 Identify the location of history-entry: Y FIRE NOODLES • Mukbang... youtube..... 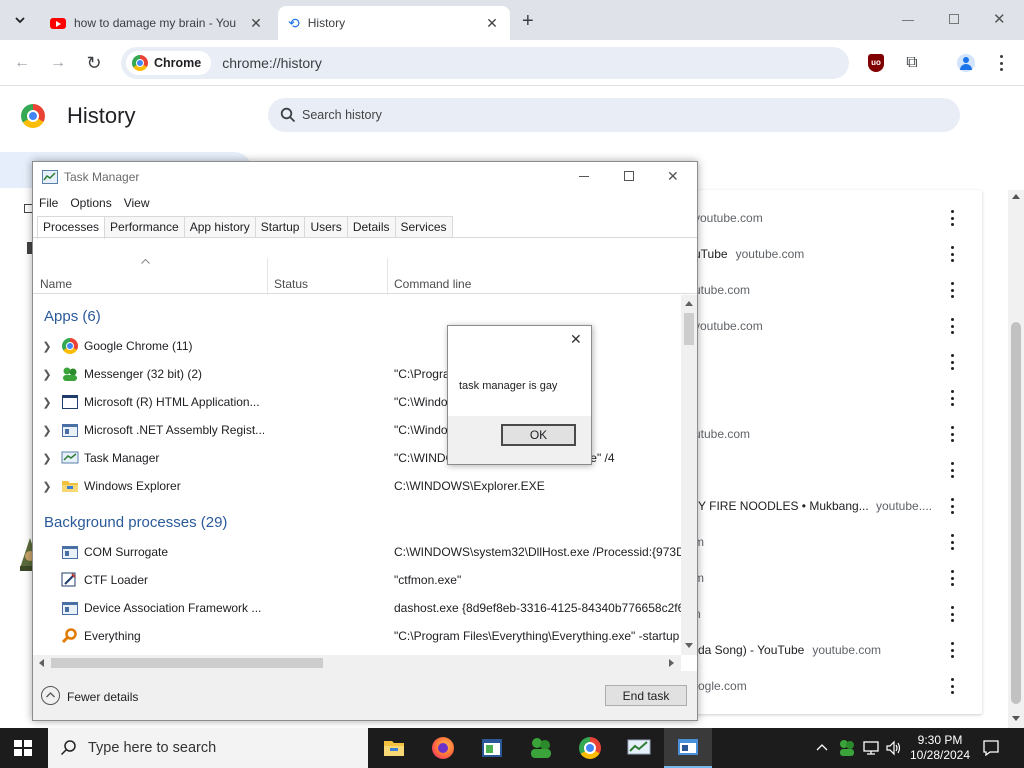
(836, 506).